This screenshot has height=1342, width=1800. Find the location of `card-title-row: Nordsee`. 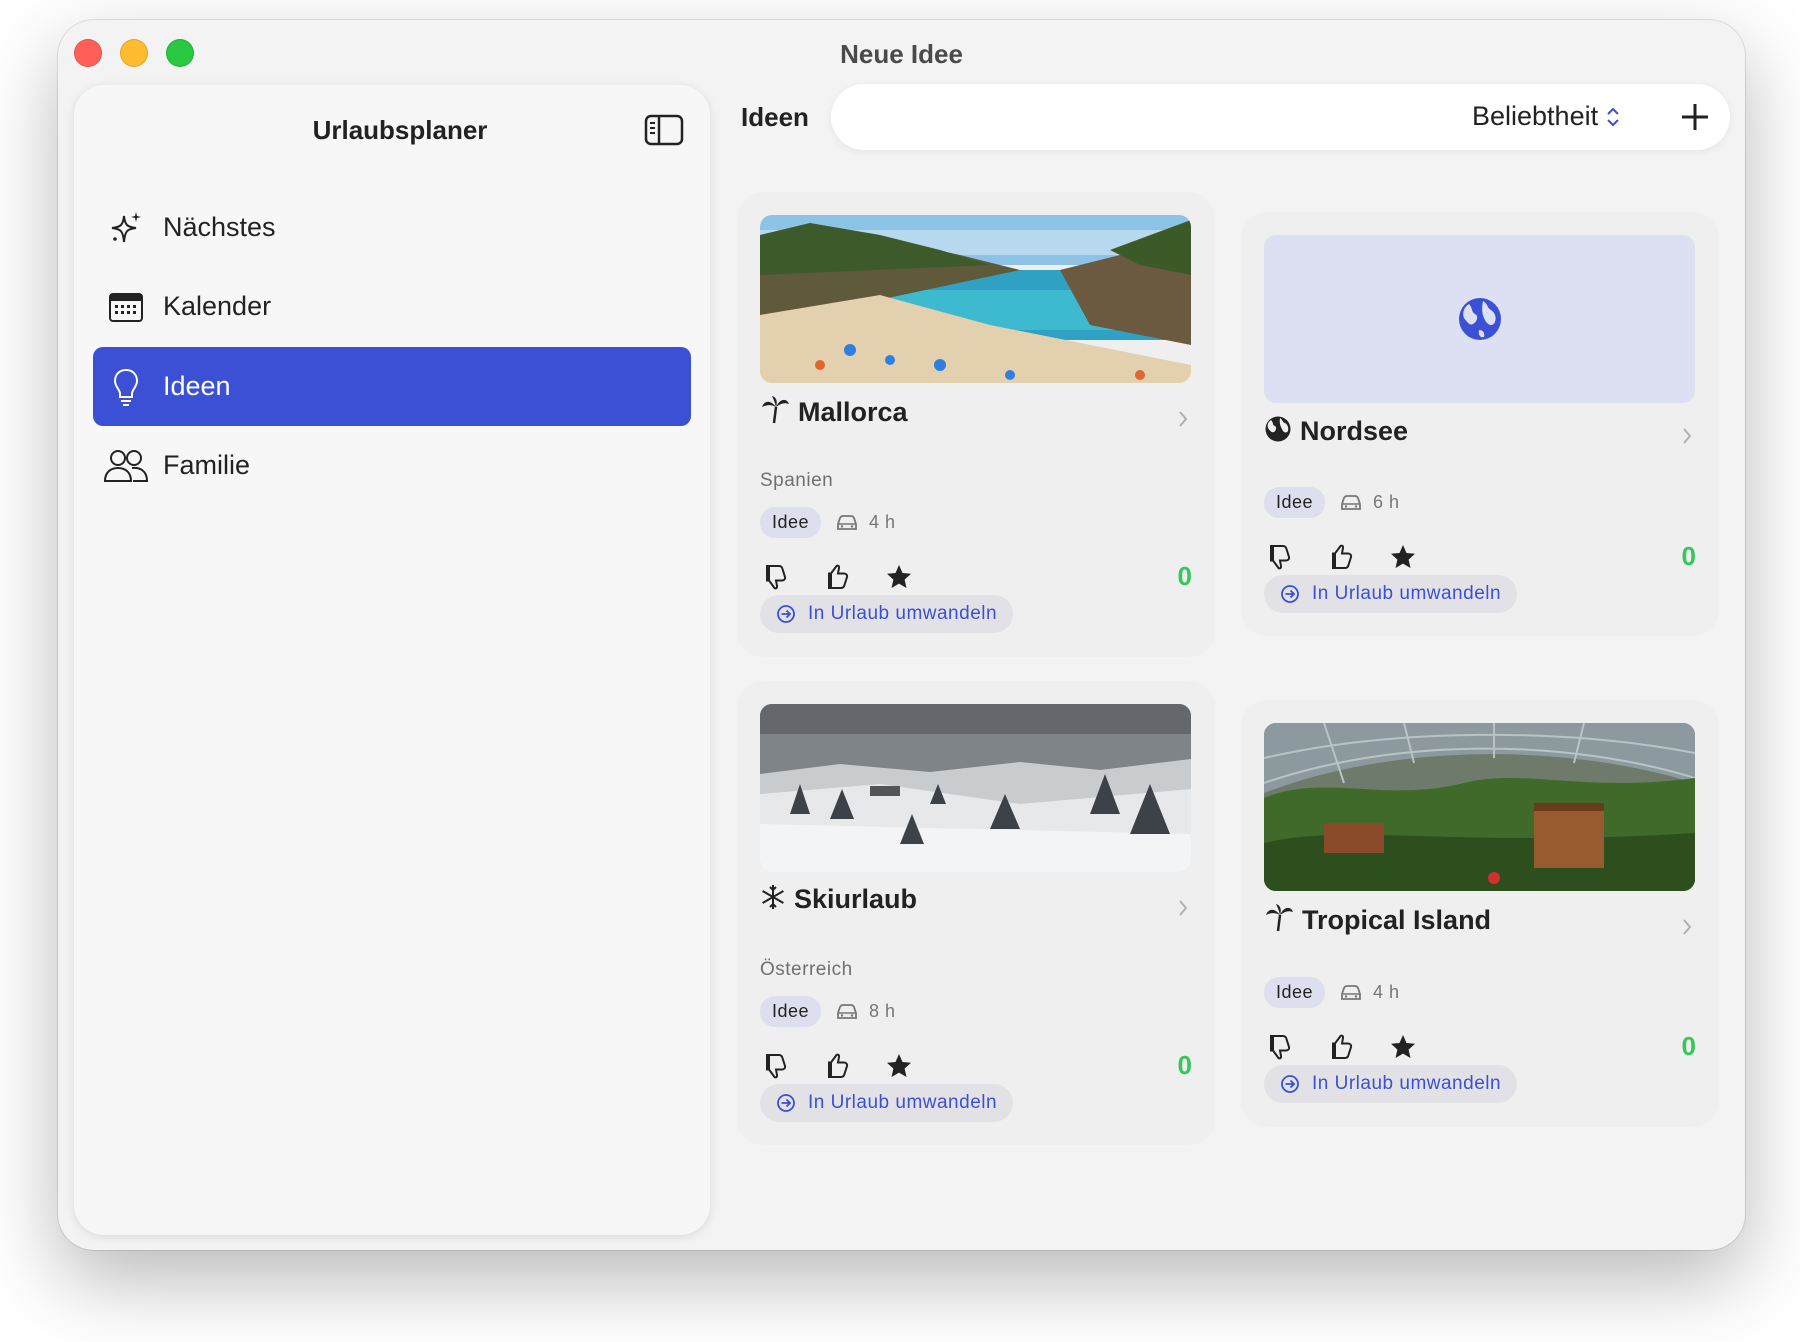

card-title-row: Nordsee is located at coordinates (1336, 431).